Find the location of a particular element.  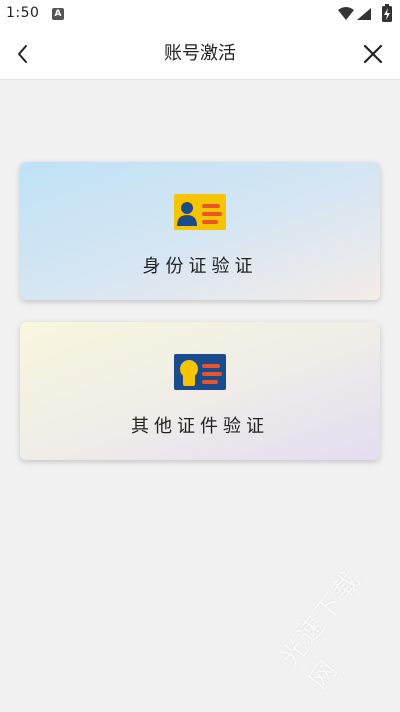

page-title: 账号激活 is located at coordinates (200, 53).